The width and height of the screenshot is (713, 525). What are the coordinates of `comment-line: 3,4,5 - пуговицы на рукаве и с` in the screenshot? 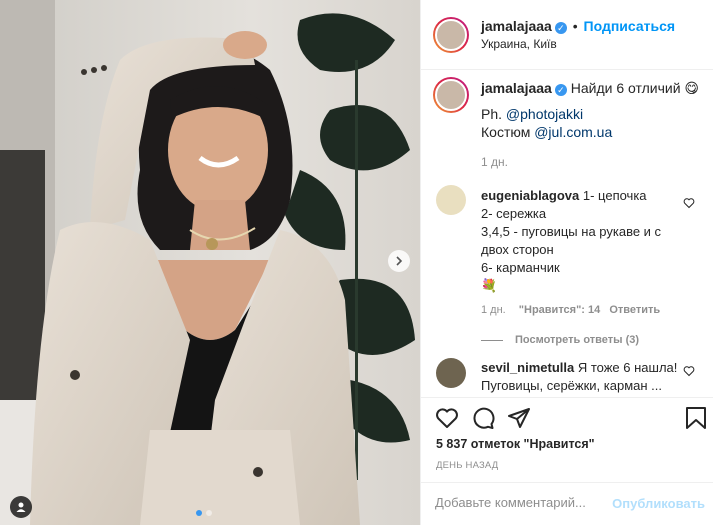 It's located at (571, 231).